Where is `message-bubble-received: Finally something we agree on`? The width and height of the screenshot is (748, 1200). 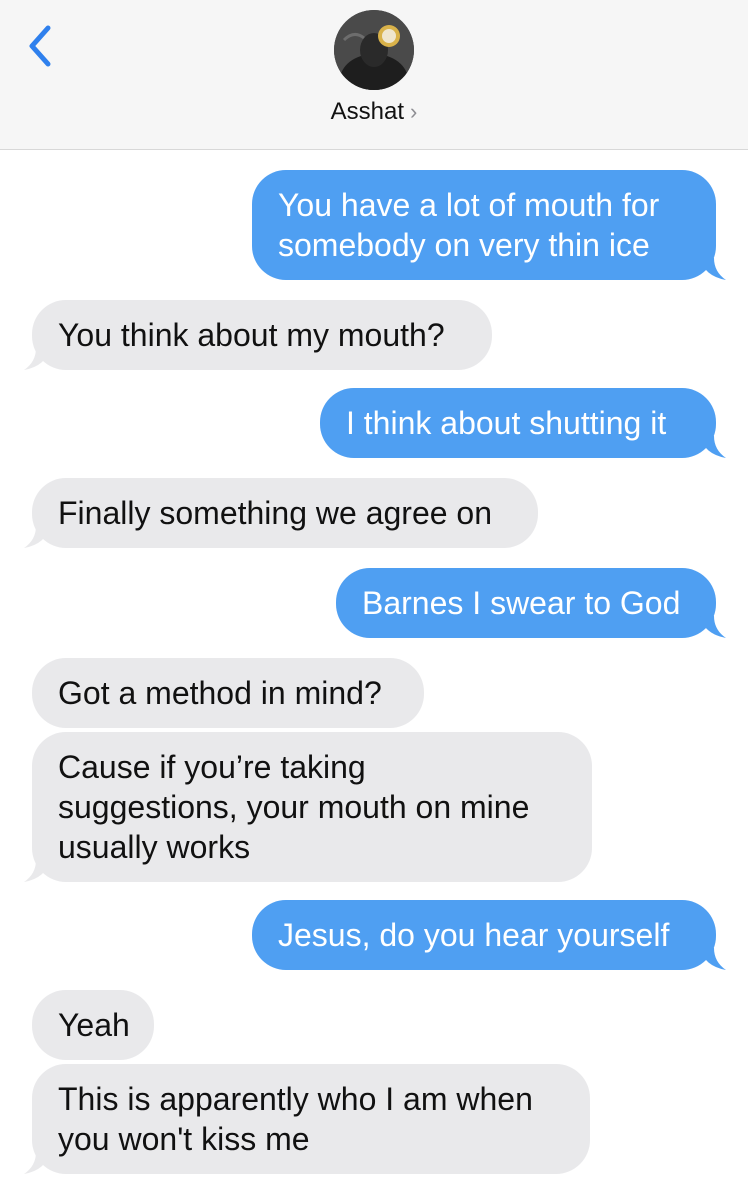 message-bubble-received: Finally something we agree on is located at coordinates (285, 513).